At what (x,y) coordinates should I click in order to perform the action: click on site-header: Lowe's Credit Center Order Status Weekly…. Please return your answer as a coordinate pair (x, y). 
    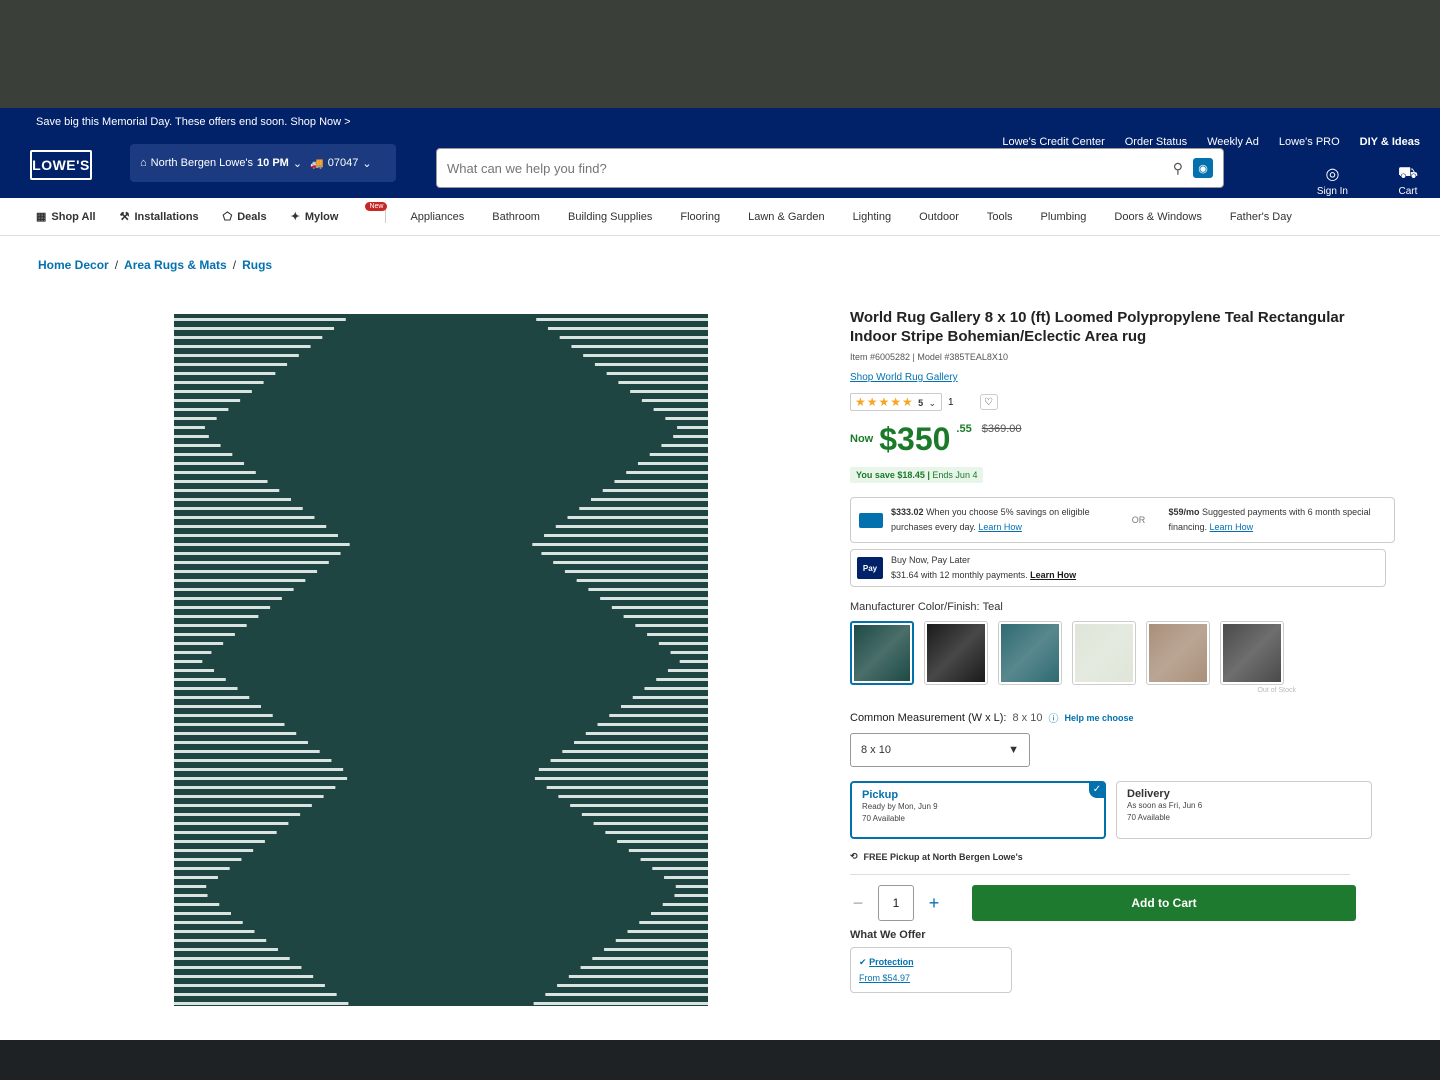
    Looking at the image, I should click on (720, 167).